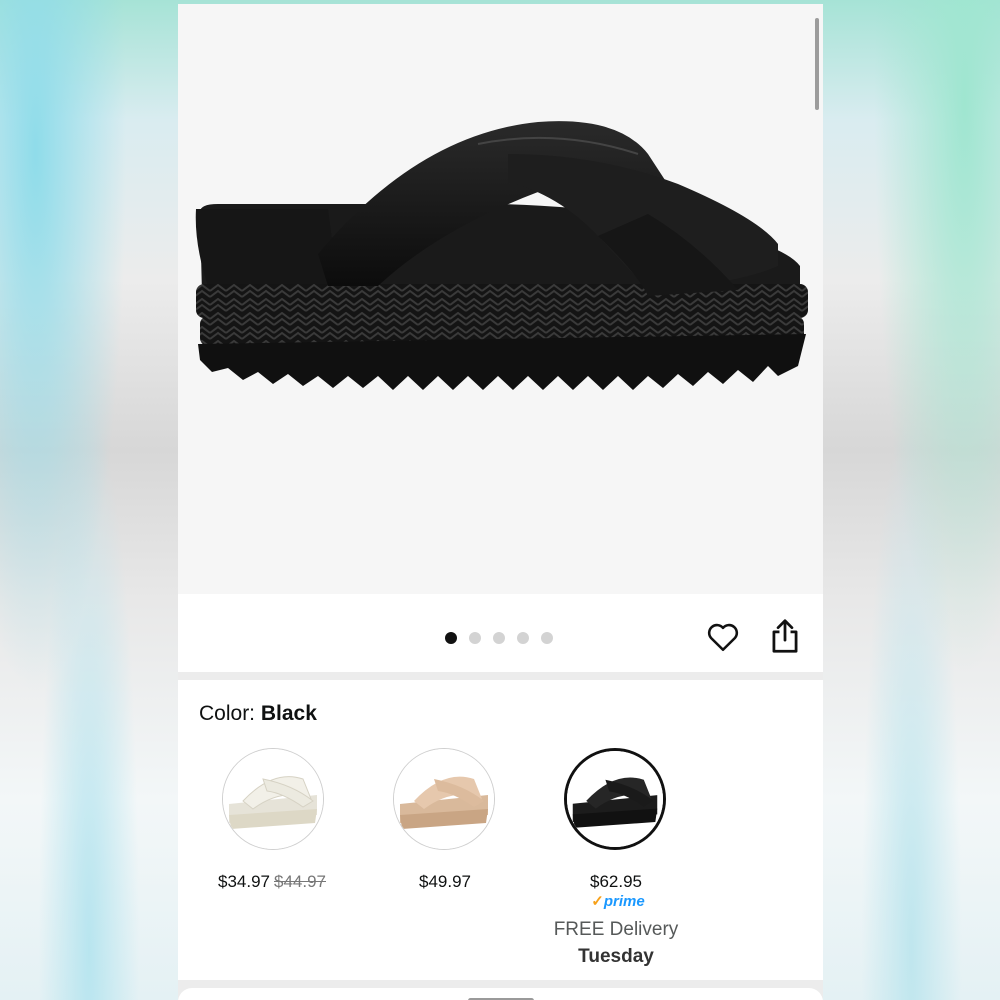 This screenshot has width=1000, height=1000. I want to click on delivery-info: FREE Delivery Tuesday, so click(616, 943).